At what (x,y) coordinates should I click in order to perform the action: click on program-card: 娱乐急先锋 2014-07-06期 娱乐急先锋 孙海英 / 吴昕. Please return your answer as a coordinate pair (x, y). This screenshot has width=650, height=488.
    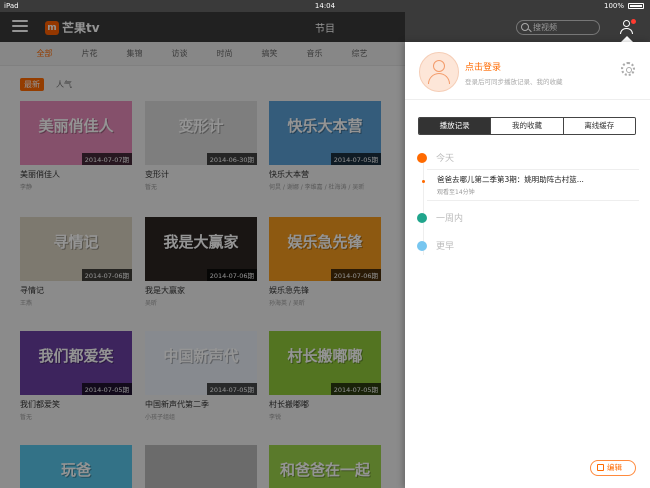
    Looking at the image, I should click on (325, 262).